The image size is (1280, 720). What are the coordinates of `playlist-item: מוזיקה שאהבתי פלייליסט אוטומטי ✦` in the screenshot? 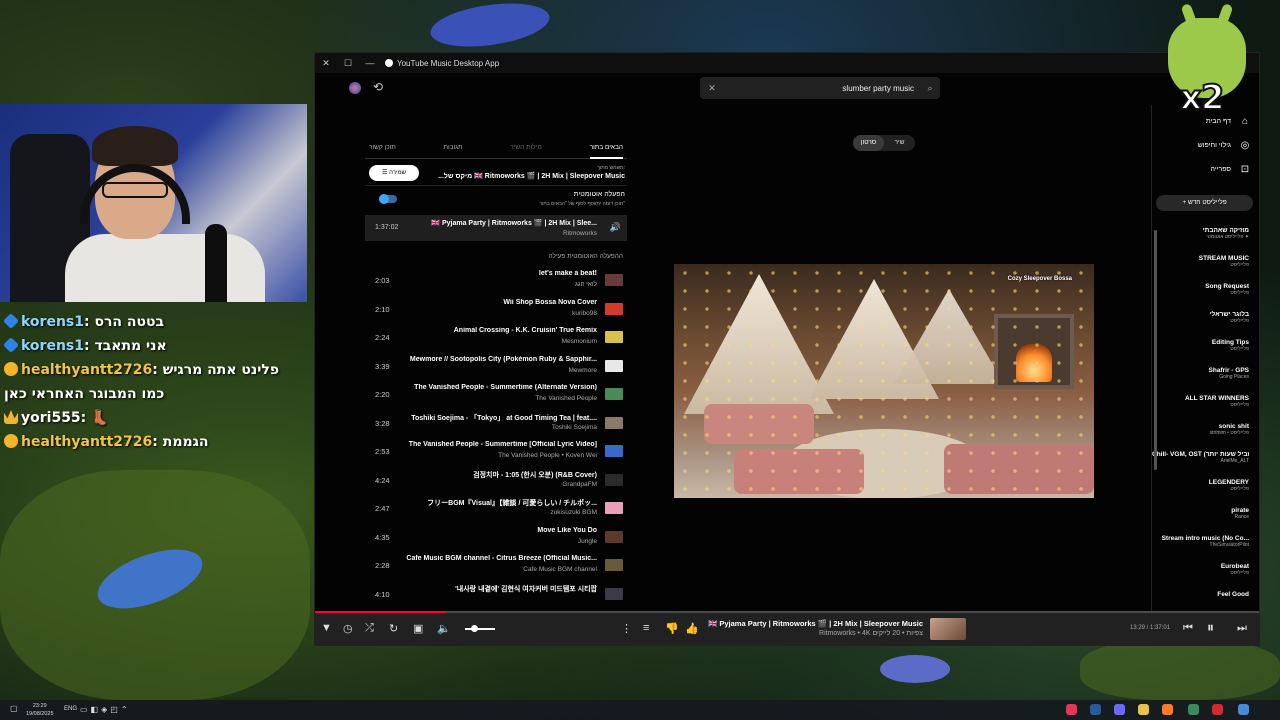 It's located at (1205, 237).